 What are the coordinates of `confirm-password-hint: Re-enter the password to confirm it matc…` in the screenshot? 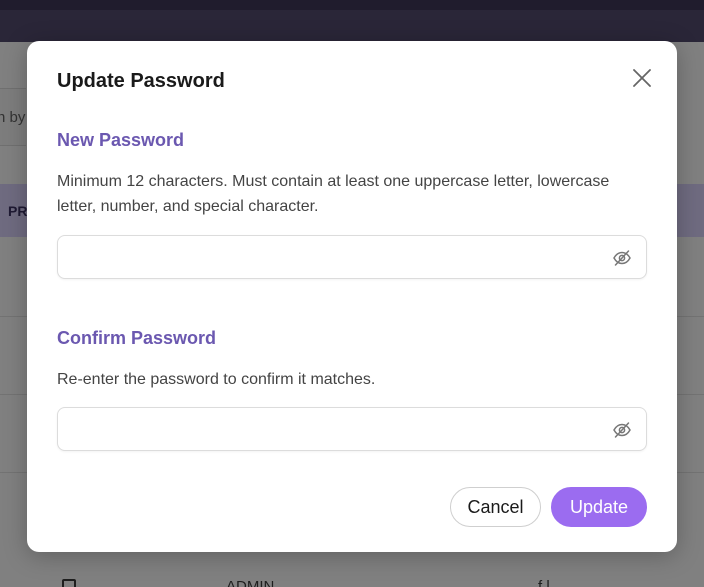 It's located at (216, 379).